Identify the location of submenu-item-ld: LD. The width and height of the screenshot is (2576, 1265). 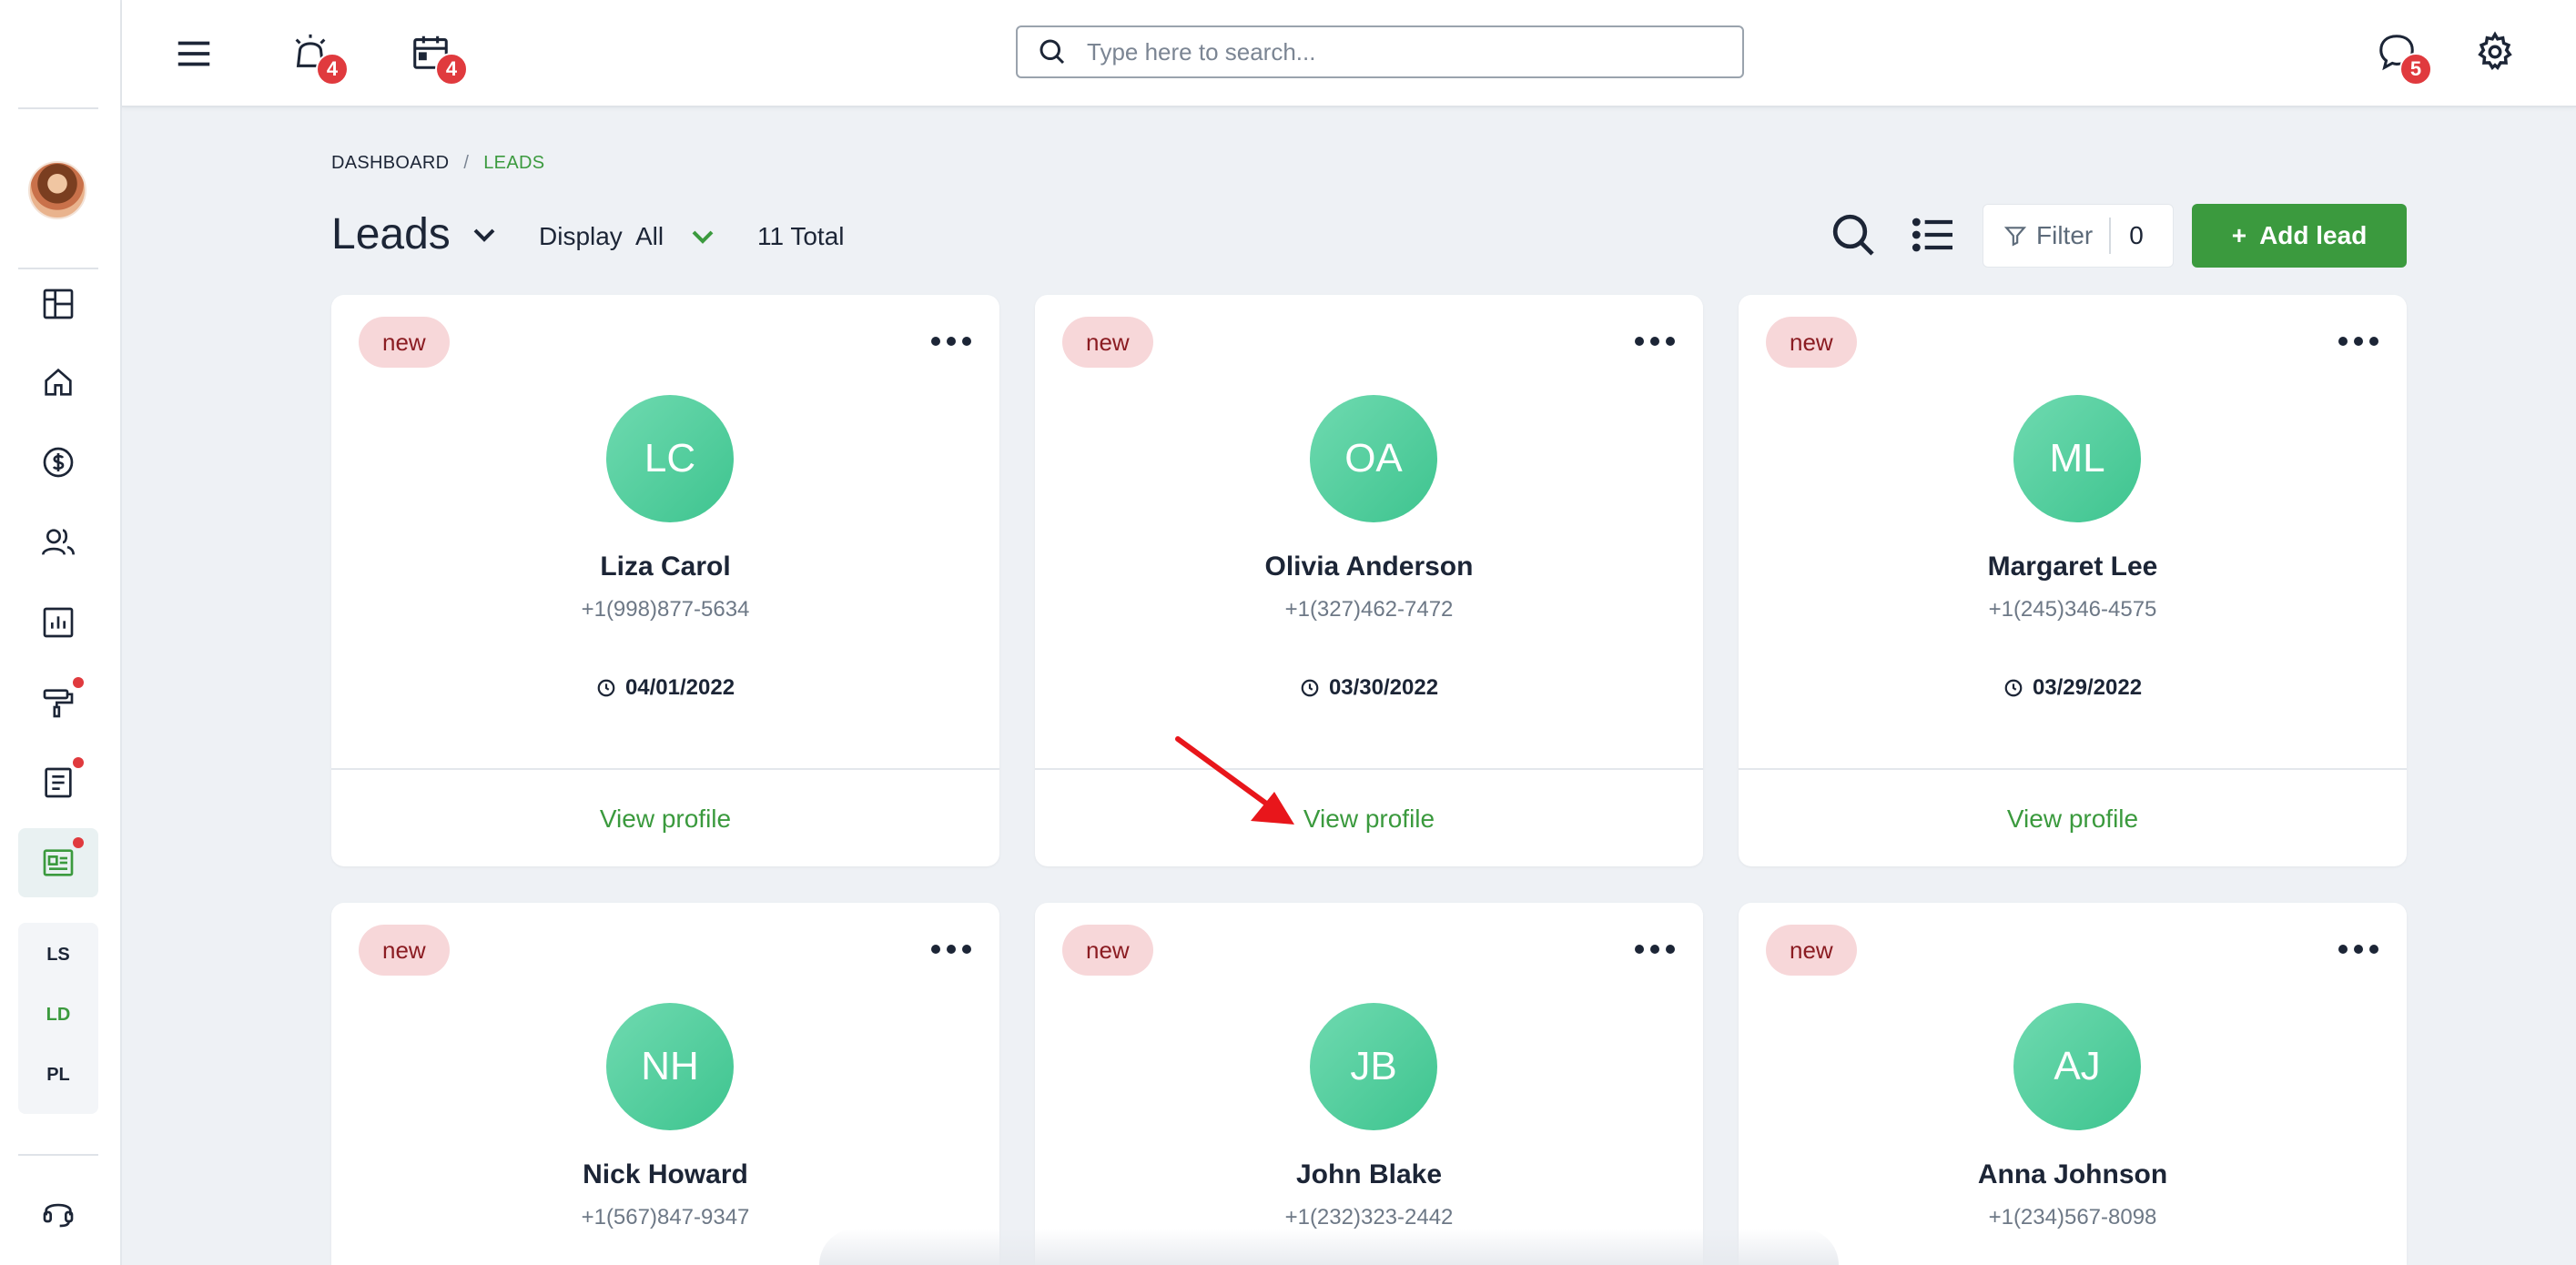
(58, 1016).